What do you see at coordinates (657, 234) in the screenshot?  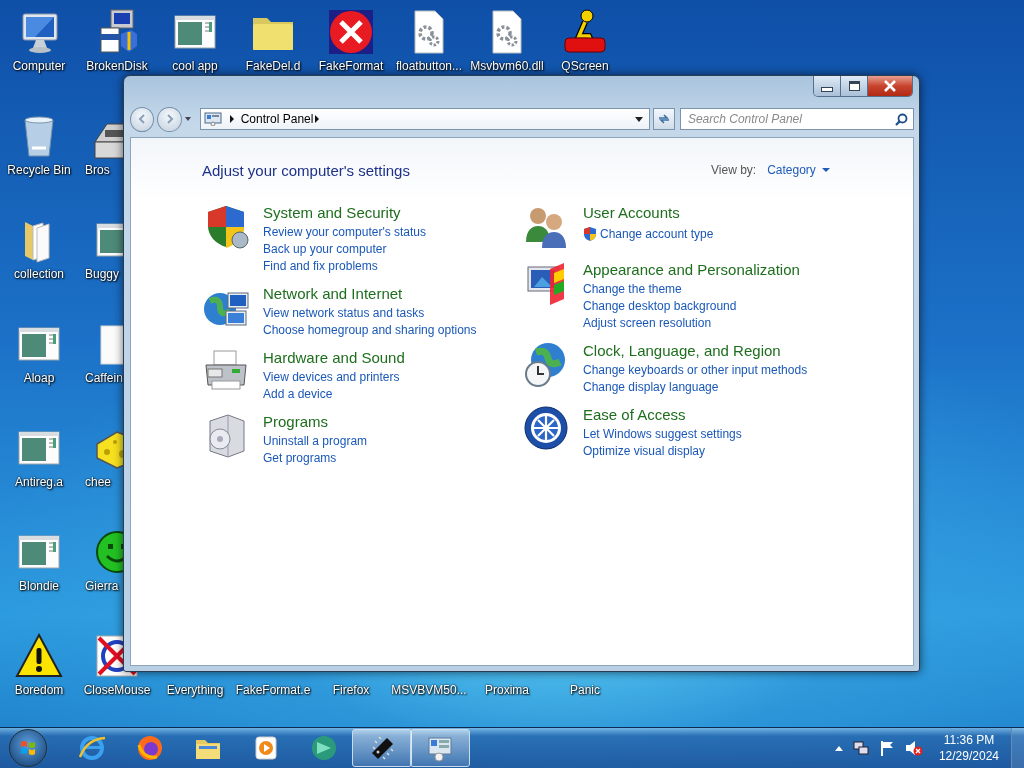 I see `task-link: Change account type` at bounding box center [657, 234].